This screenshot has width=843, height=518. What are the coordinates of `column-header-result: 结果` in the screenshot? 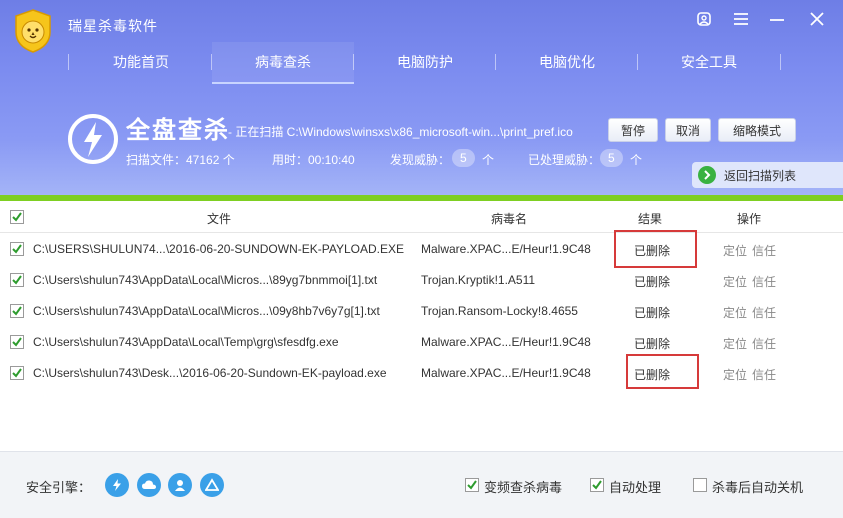 It's located at (650, 219).